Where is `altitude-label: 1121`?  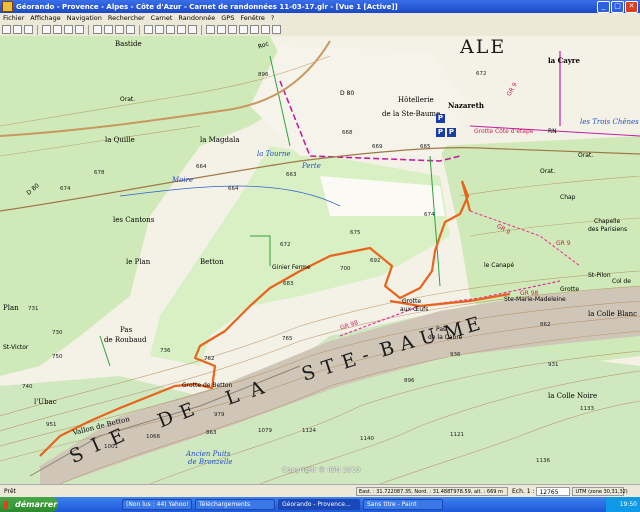
altitude-label: 1121 is located at coordinates (457, 435).